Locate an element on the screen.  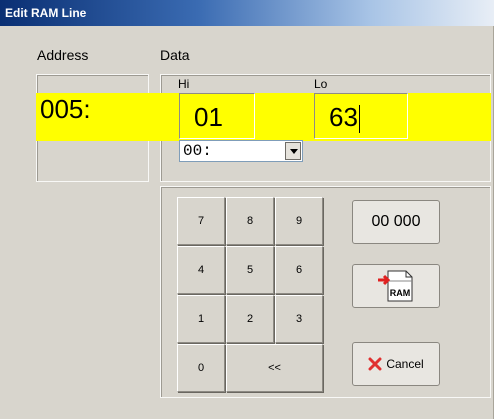
key-4: 4 is located at coordinates (201, 270).